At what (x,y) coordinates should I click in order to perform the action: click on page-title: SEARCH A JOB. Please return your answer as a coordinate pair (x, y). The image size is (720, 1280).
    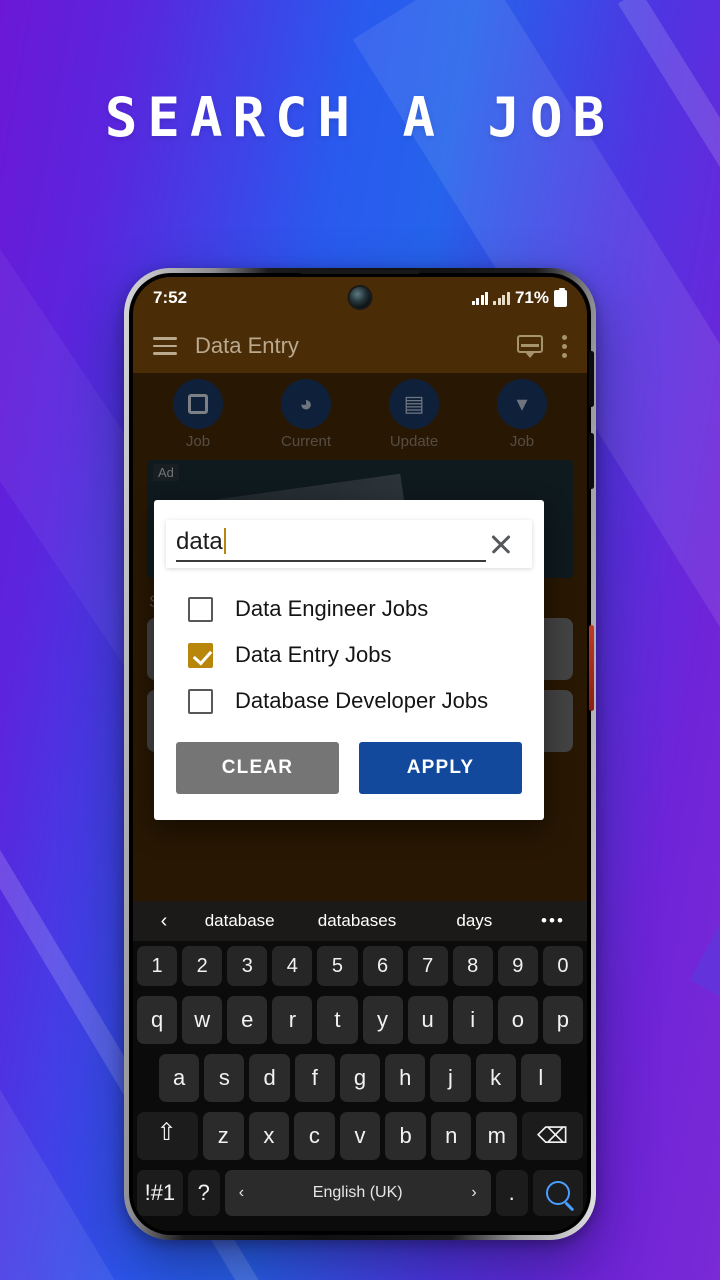
    Looking at the image, I should click on (360, 117).